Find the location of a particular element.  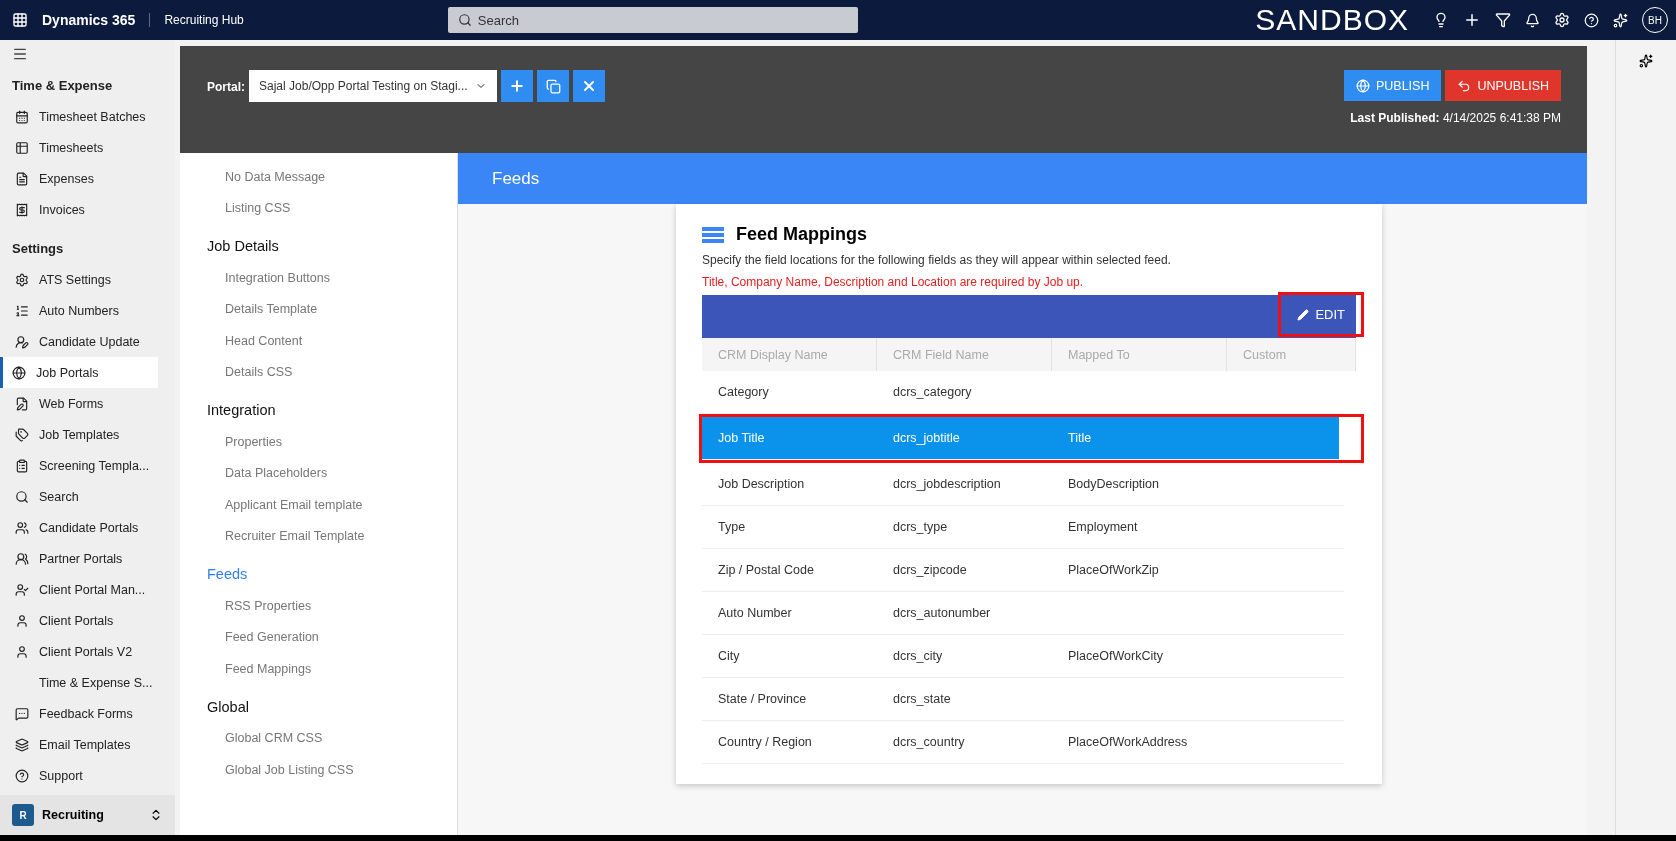

edit-button: EDIT is located at coordinates (1321, 314).